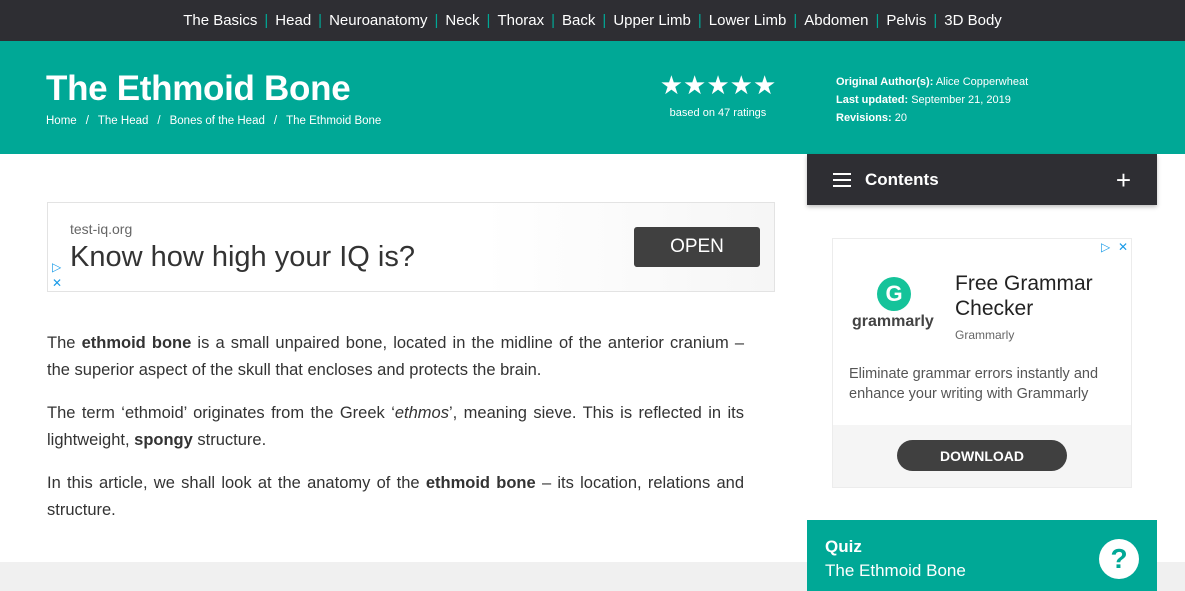 This screenshot has height=591, width=1185. What do you see at coordinates (378, 20) in the screenshot?
I see `nav-item-neuroanatomy: Neuroanatomy` at bounding box center [378, 20].